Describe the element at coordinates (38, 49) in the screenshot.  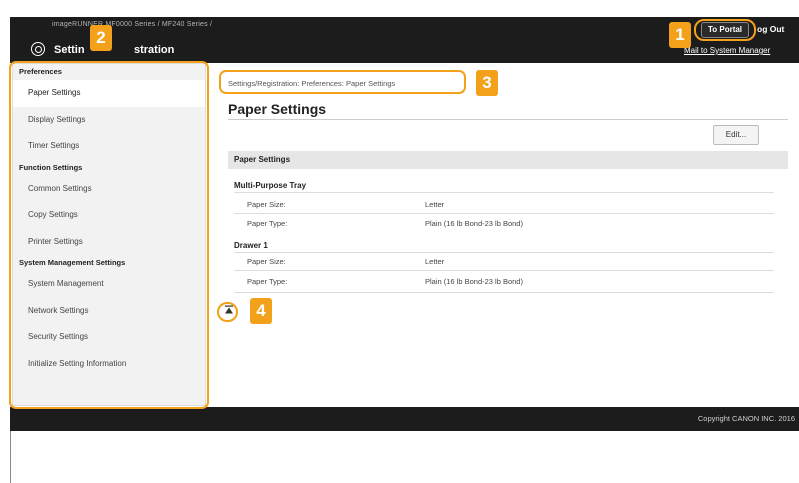
I see `gear-icon` at that location.